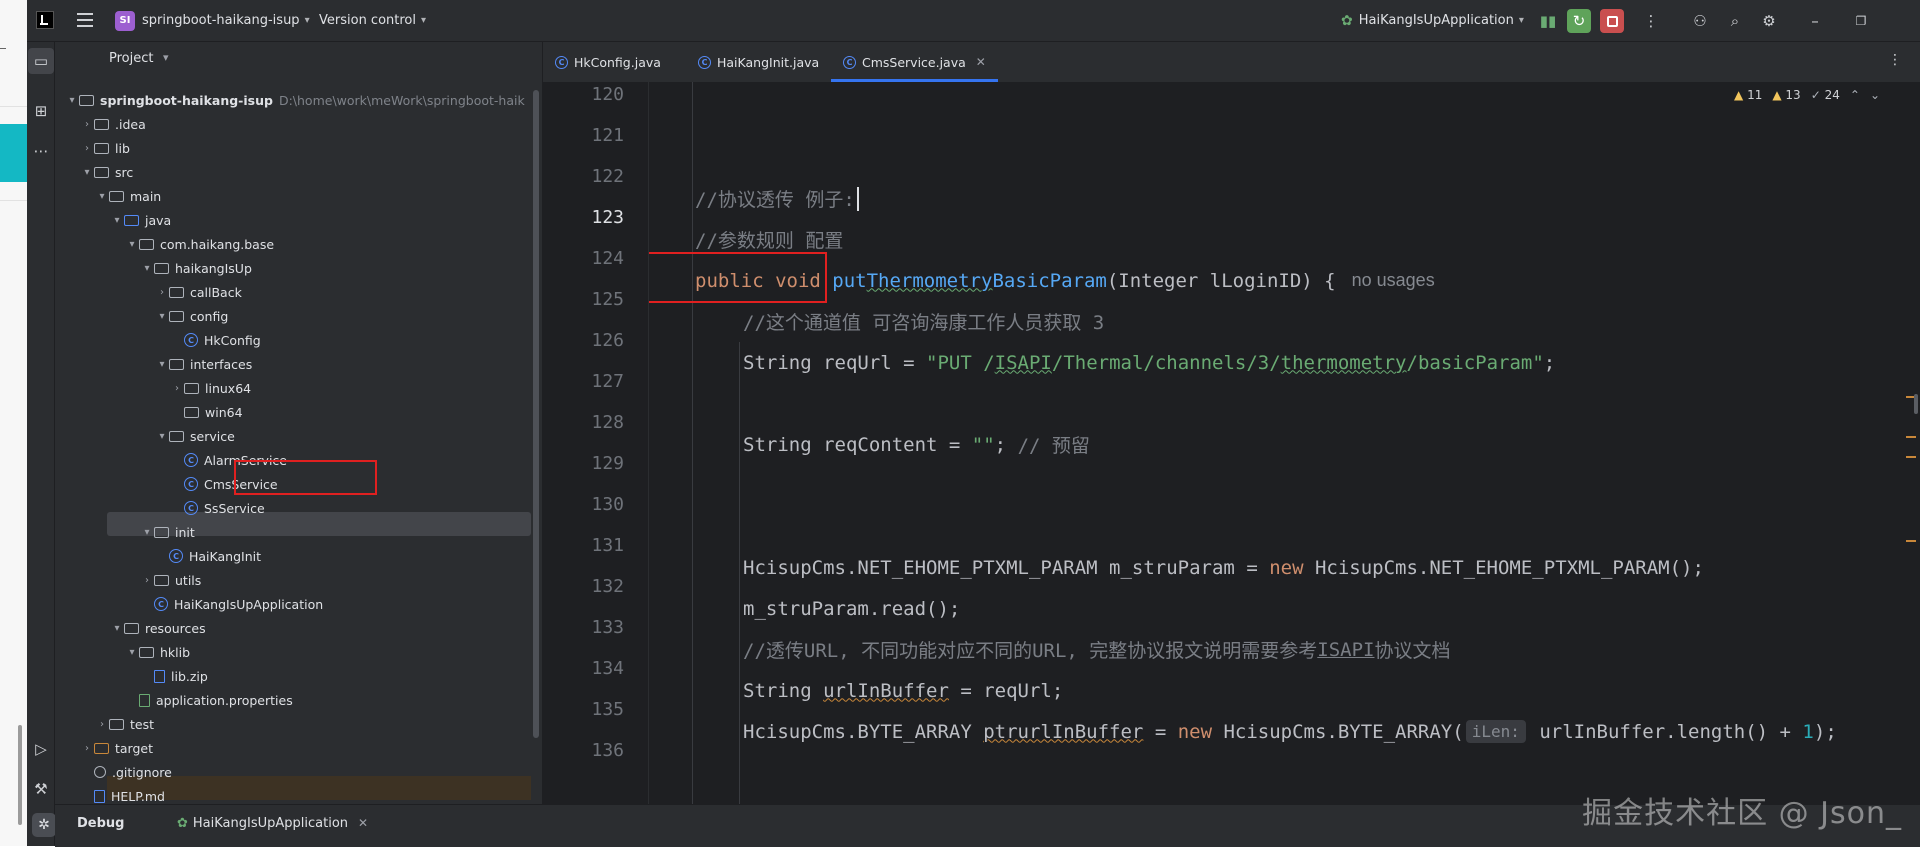  Describe the element at coordinates (100, 823) in the screenshot. I see `debug-tab: Debug` at that location.